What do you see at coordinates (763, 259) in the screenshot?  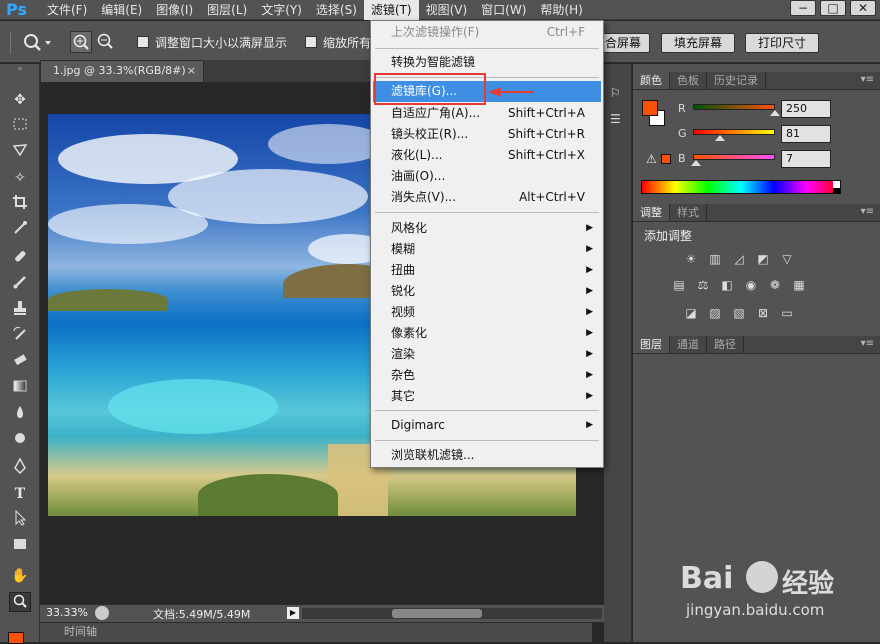 I see `exposure-icon: ◩` at bounding box center [763, 259].